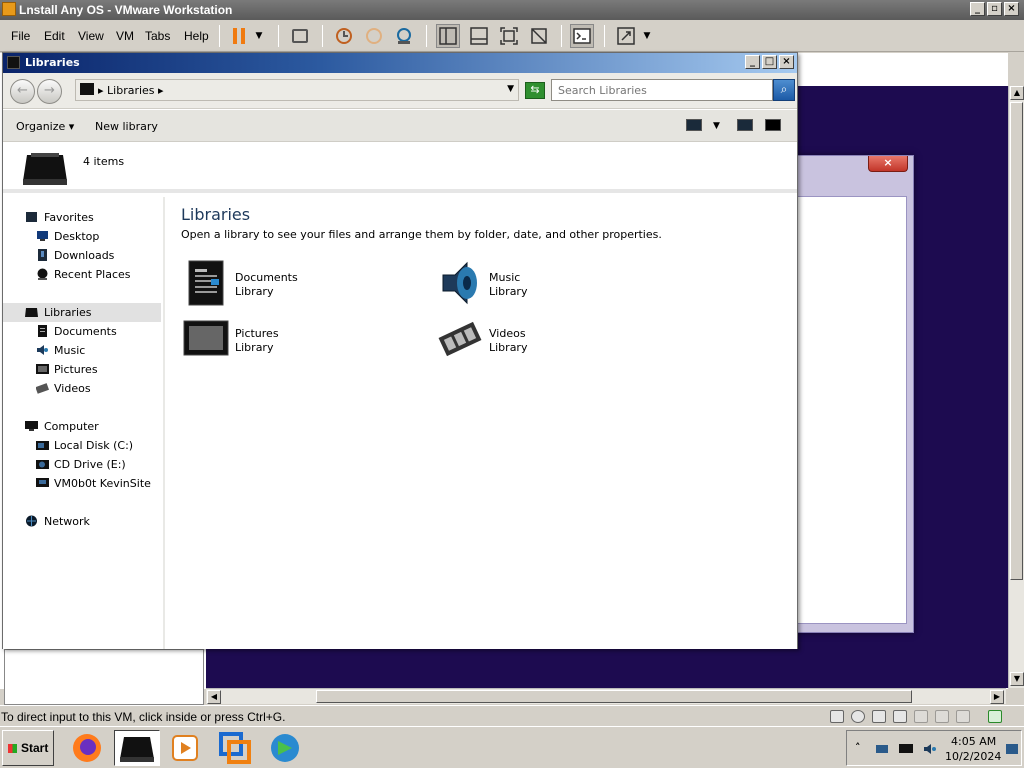 The width and height of the screenshot is (1024, 768). Describe the element at coordinates (82, 521) in the screenshot. I see `nav-network: Network` at that location.